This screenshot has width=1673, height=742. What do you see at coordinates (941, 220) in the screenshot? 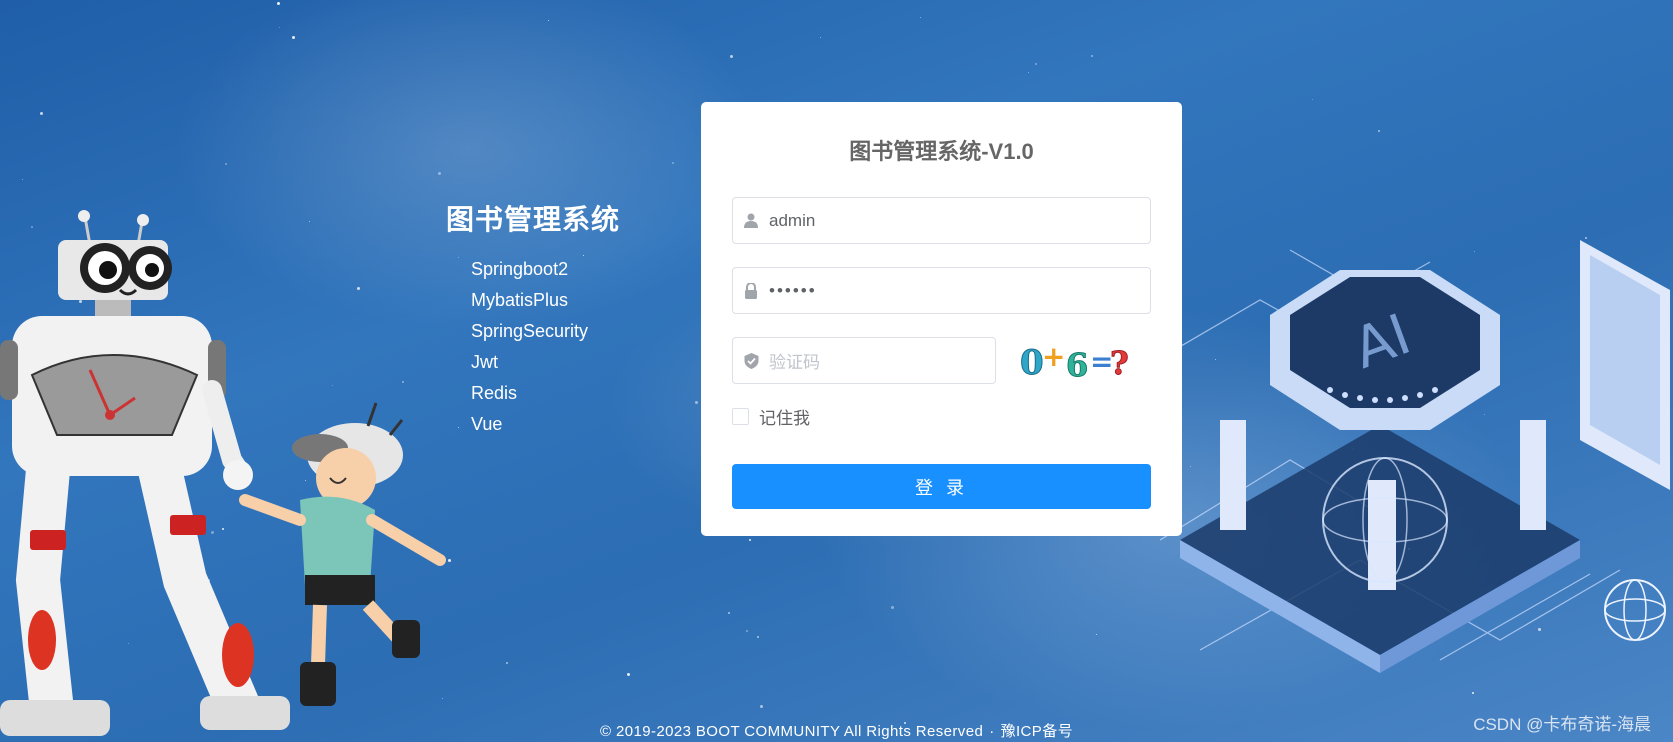
I see `username-field: admin` at bounding box center [941, 220].